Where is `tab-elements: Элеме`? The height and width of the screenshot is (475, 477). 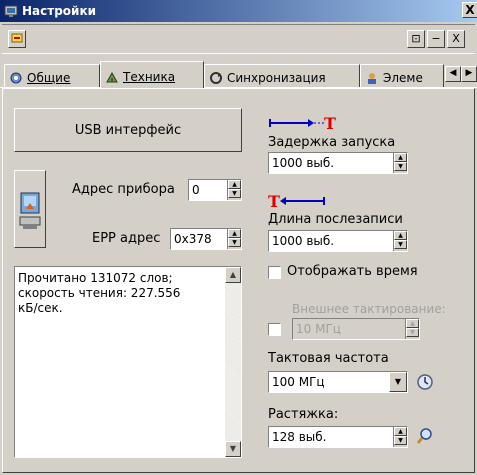 tab-elements: Элеме is located at coordinates (402, 75).